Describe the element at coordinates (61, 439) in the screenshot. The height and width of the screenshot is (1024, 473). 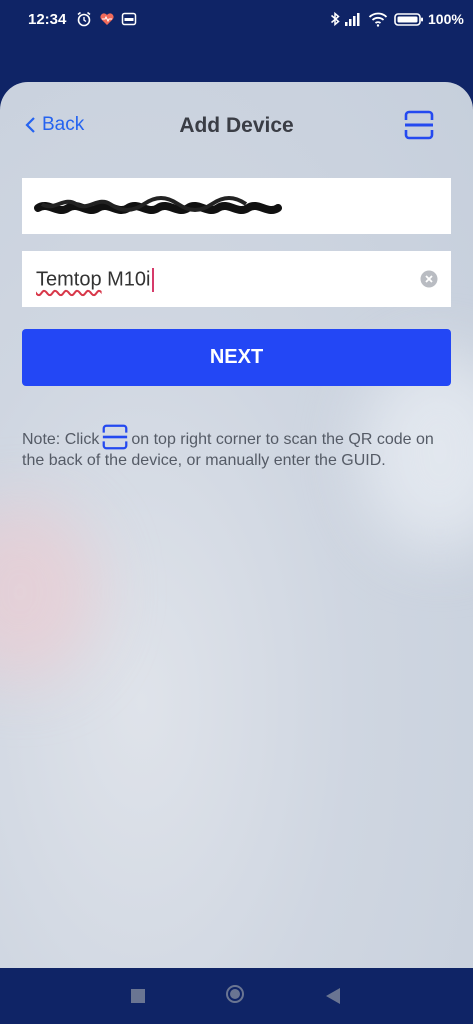
I see `note-prefix: Note: Click` at that location.